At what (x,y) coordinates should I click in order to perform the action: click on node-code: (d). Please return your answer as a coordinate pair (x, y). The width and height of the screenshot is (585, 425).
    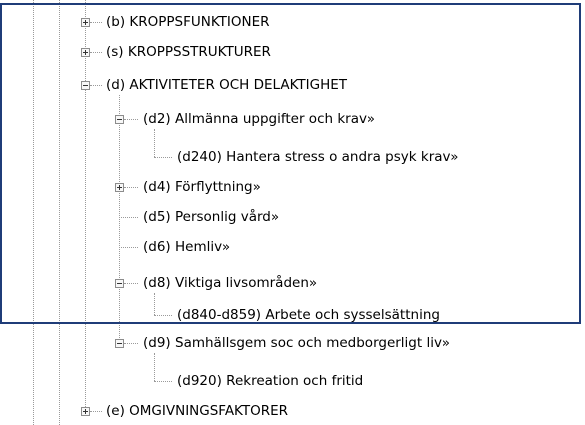
    Looking at the image, I should click on (116, 85).